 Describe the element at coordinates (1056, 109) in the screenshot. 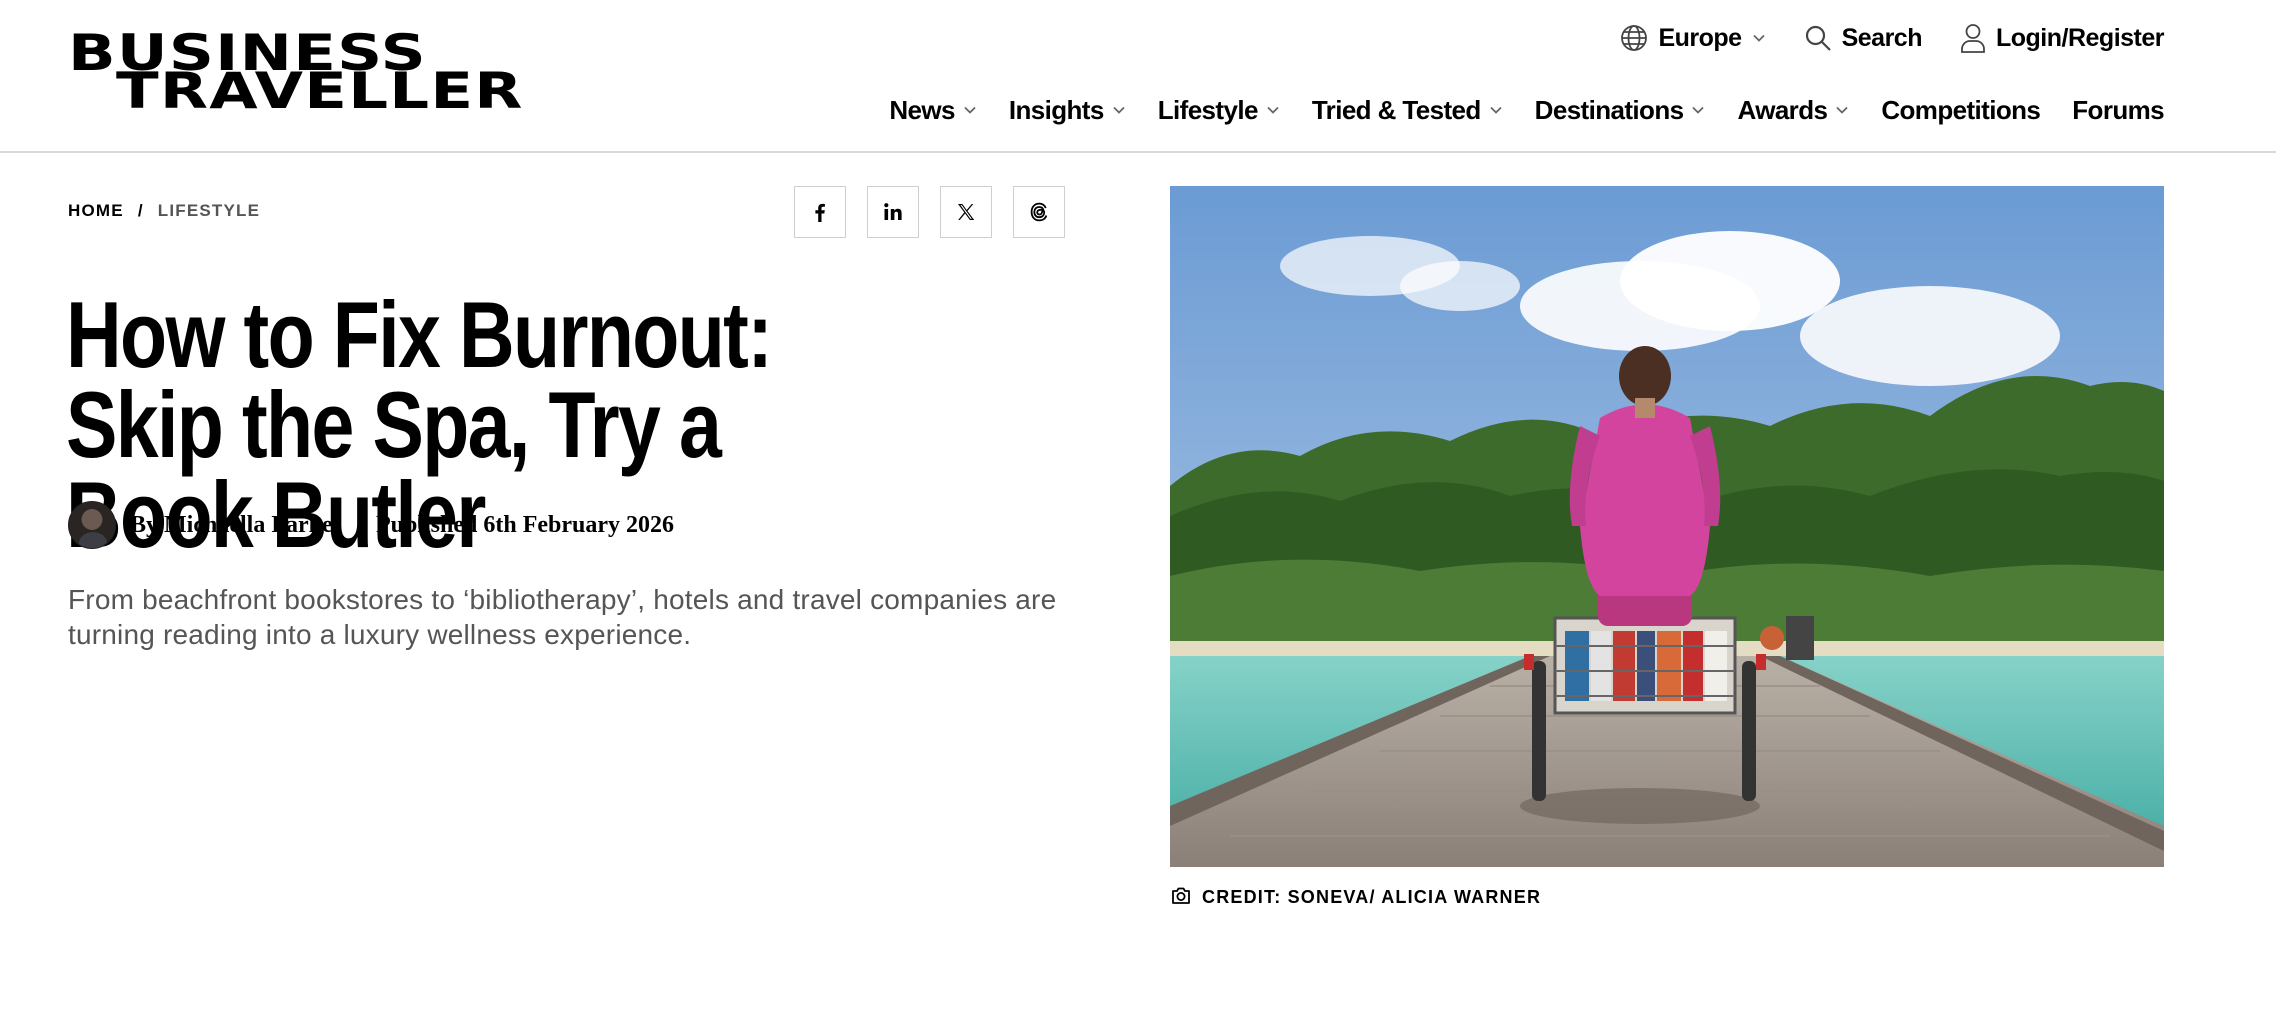

I see `nav-item-label: Insights` at that location.